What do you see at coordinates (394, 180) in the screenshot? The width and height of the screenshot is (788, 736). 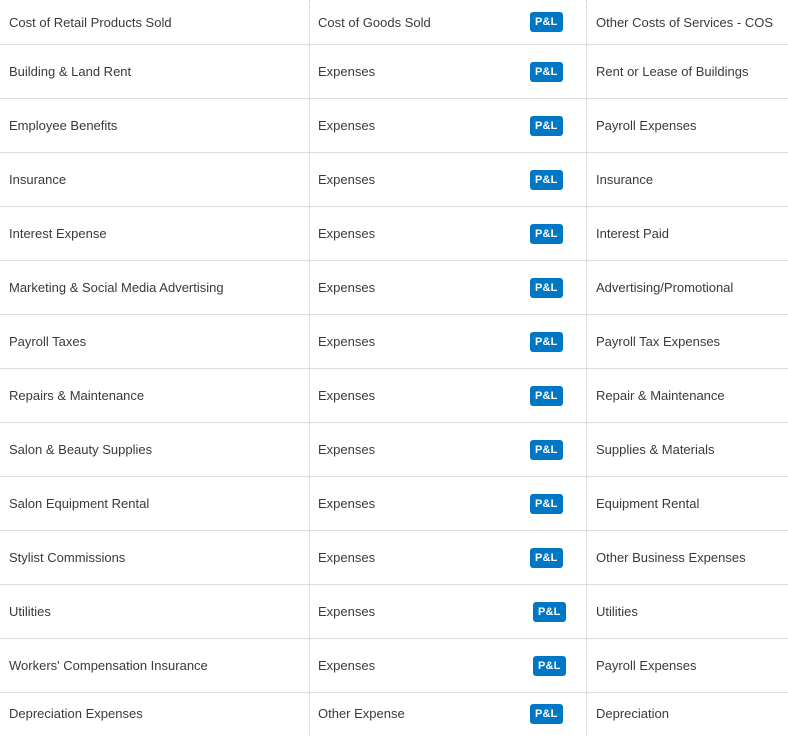 I see `table-row: Insurance Expenses P&L Insurance` at bounding box center [394, 180].